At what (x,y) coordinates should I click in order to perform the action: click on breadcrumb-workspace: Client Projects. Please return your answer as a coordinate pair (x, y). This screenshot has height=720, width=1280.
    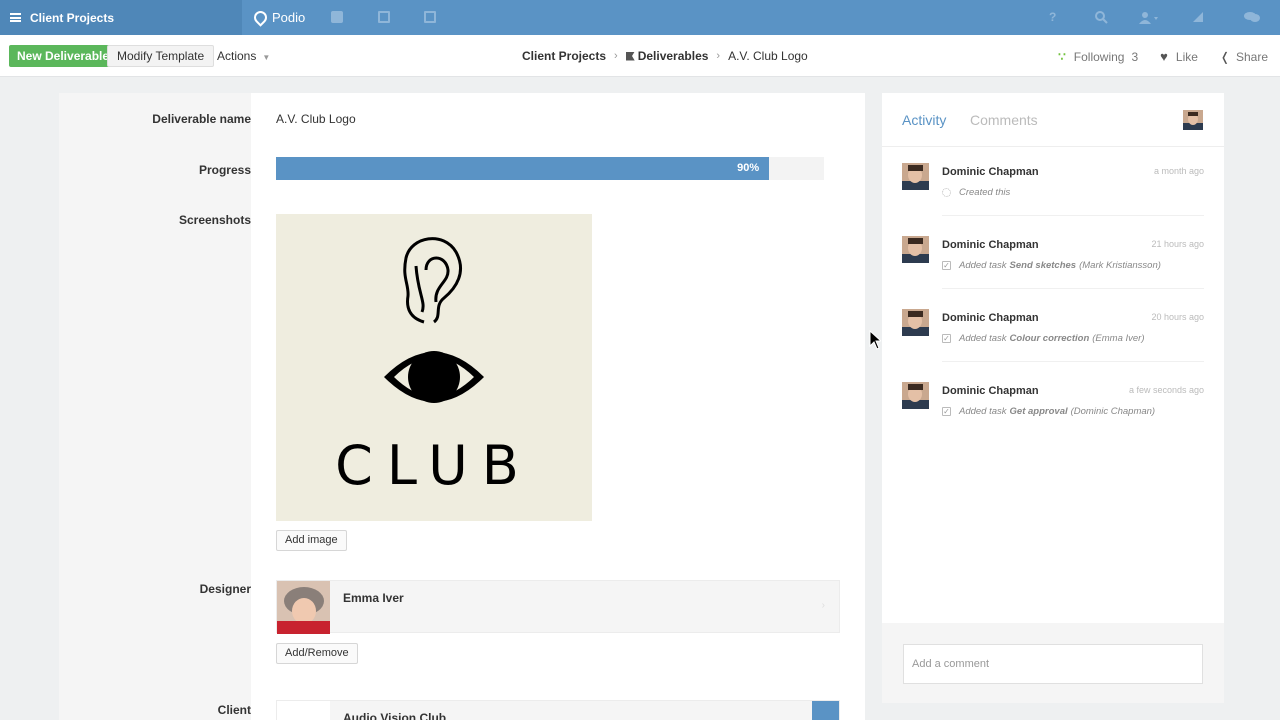
    Looking at the image, I should click on (564, 56).